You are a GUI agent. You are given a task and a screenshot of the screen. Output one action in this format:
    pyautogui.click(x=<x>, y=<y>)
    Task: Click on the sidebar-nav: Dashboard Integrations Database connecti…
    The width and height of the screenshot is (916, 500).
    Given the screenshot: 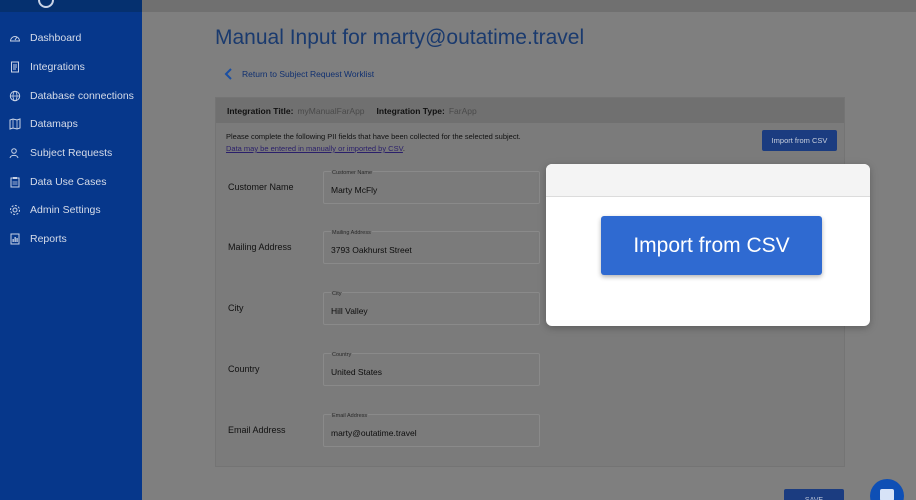 What is the action you would take?
    pyautogui.click(x=71, y=139)
    